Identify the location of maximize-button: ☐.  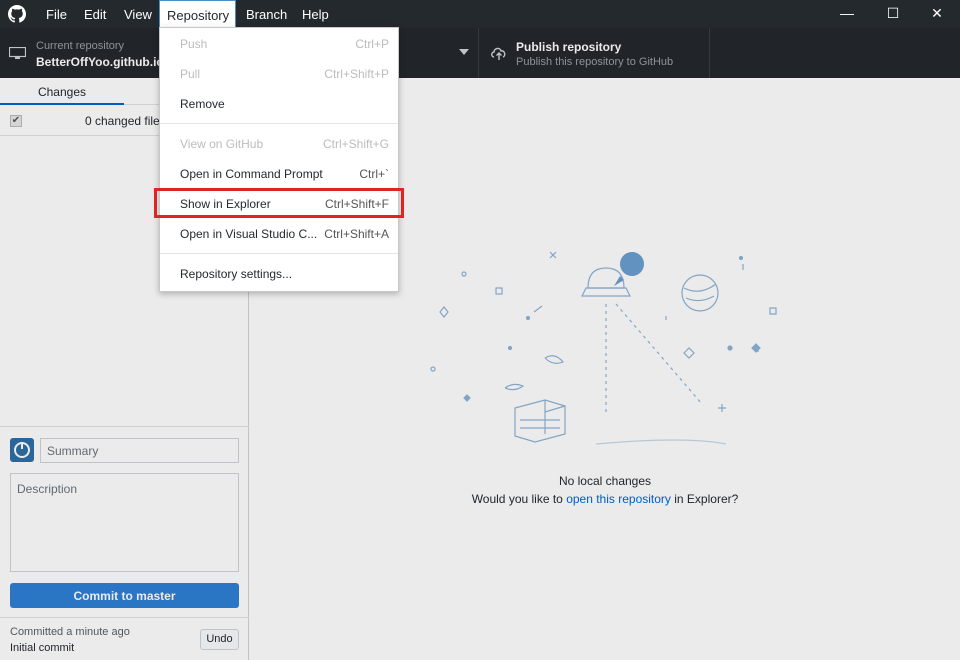
(893, 14).